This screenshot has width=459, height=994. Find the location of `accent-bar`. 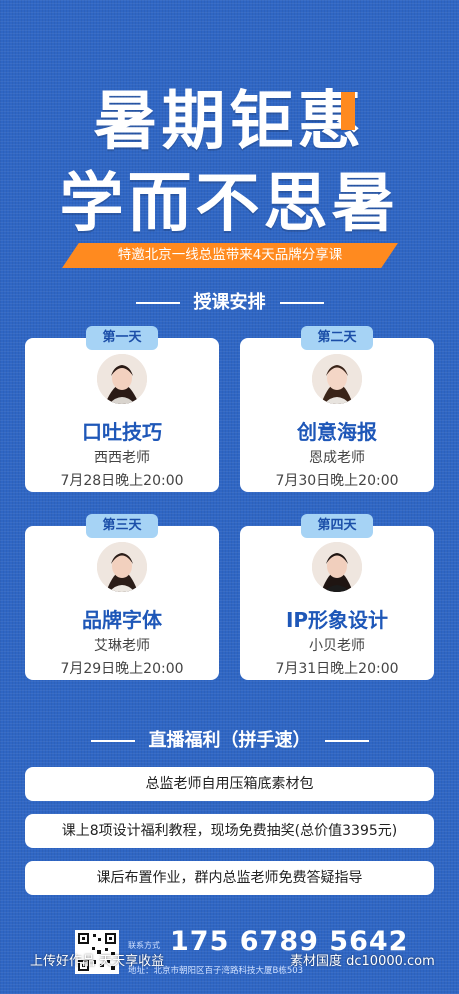

accent-bar is located at coordinates (348, 111).